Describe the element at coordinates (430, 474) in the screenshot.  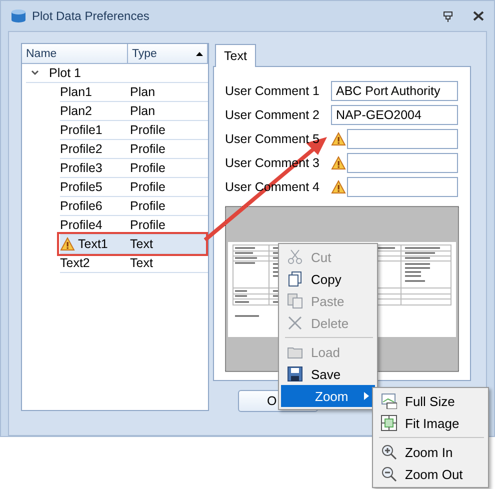
I see `menu-item: Zoom Out` at that location.